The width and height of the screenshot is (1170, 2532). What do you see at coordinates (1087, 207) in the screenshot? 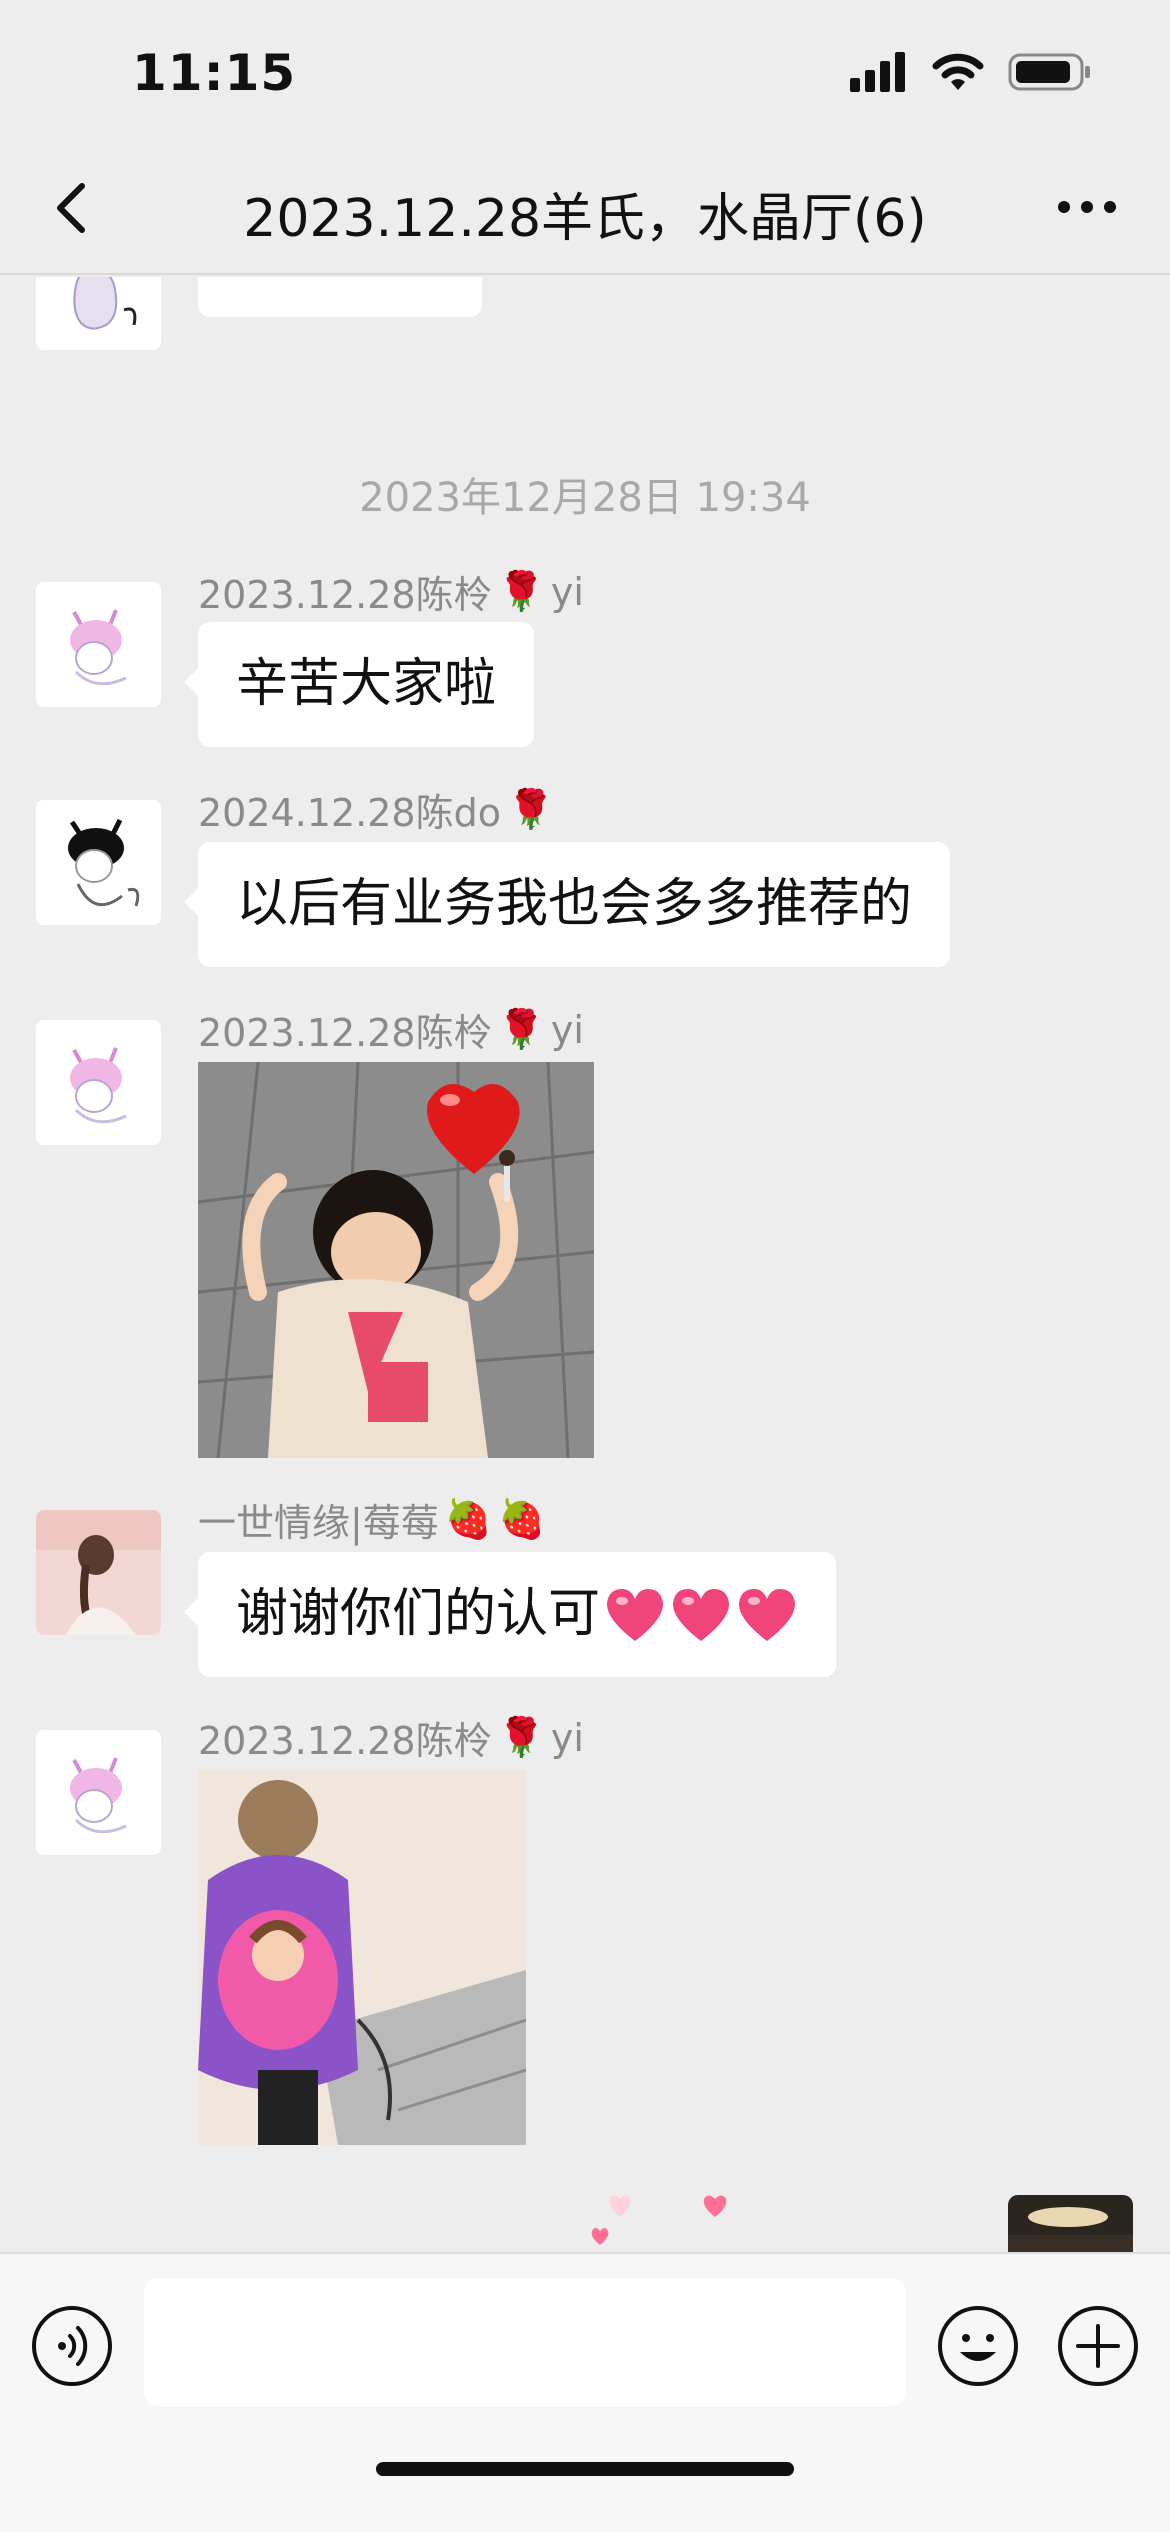
I see `more-icon` at bounding box center [1087, 207].